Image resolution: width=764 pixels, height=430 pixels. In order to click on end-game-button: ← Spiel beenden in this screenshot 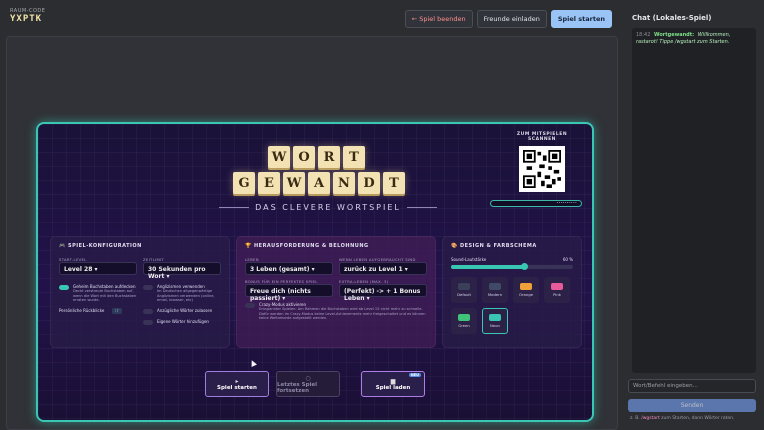, I will do `click(438, 19)`.